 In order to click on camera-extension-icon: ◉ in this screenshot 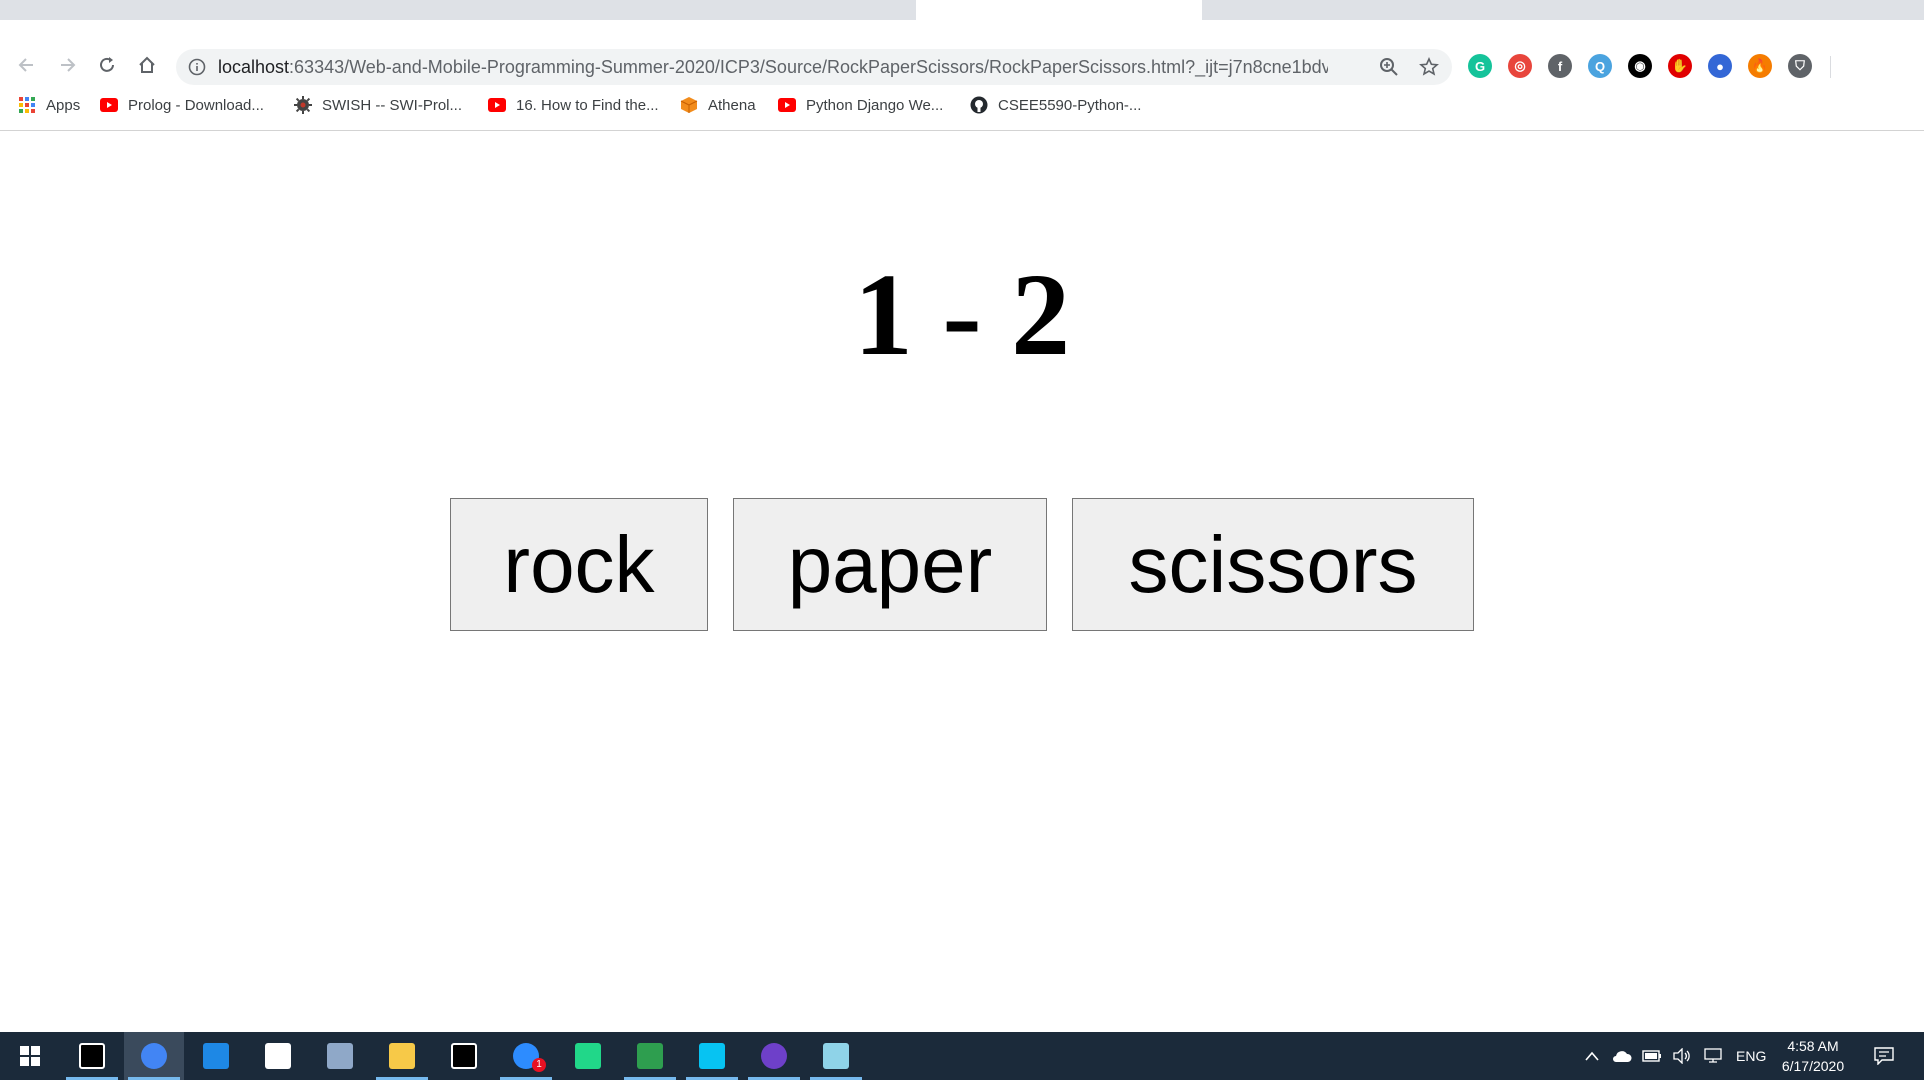, I will do `click(1640, 66)`.